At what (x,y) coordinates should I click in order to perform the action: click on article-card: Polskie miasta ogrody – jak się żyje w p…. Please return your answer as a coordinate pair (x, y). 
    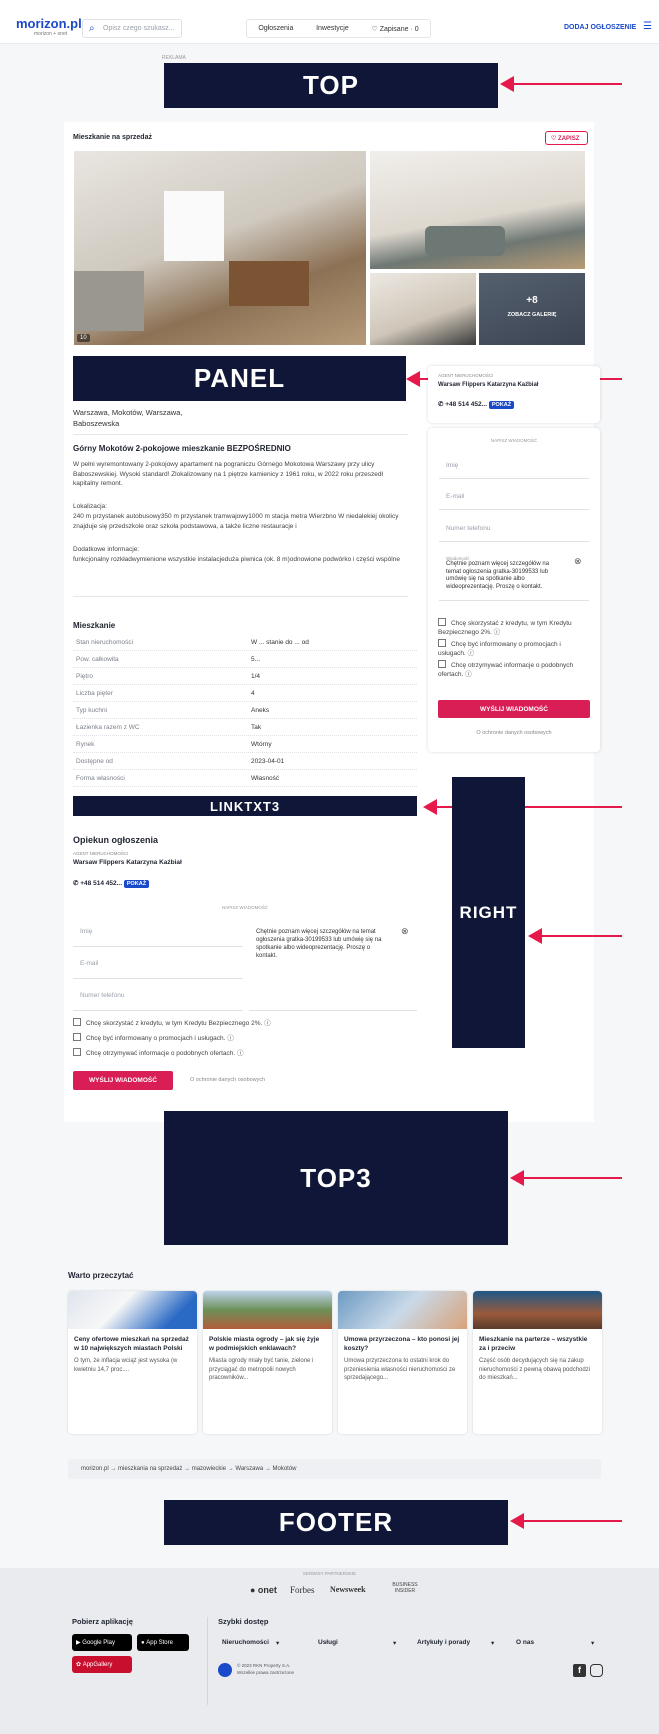
    Looking at the image, I should click on (267, 1362).